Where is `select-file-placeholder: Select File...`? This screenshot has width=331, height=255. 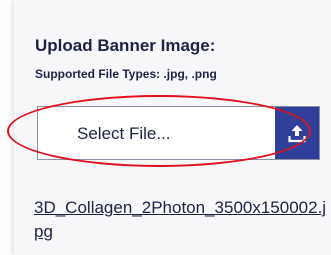 select-file-placeholder: Select File... is located at coordinates (124, 133).